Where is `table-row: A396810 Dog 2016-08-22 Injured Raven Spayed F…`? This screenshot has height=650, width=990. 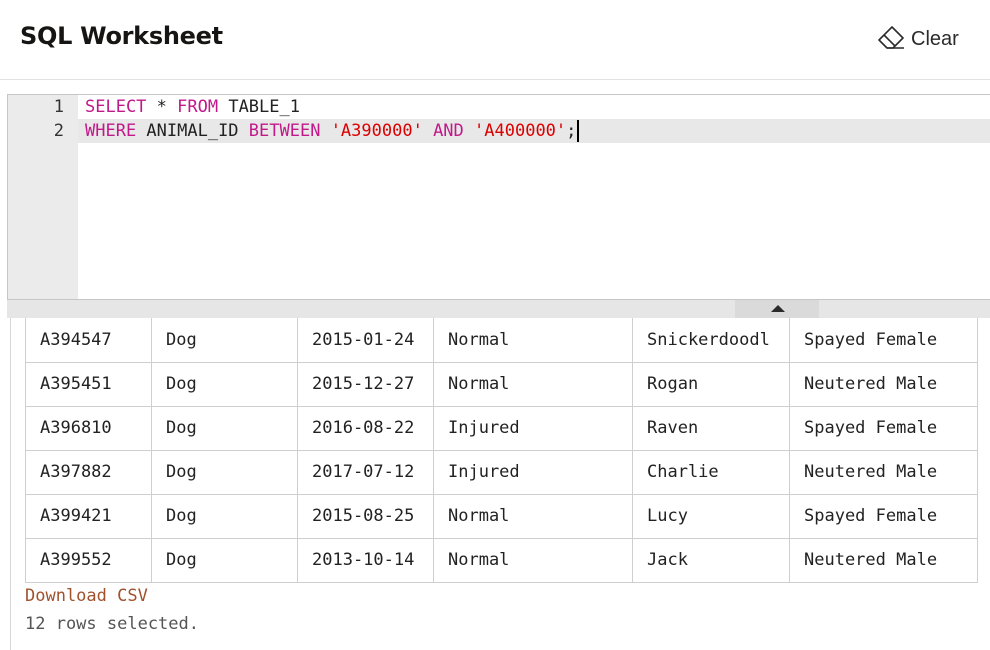 table-row: A396810 Dog 2016-08-22 Injured Raven Spayed F… is located at coordinates (501, 428).